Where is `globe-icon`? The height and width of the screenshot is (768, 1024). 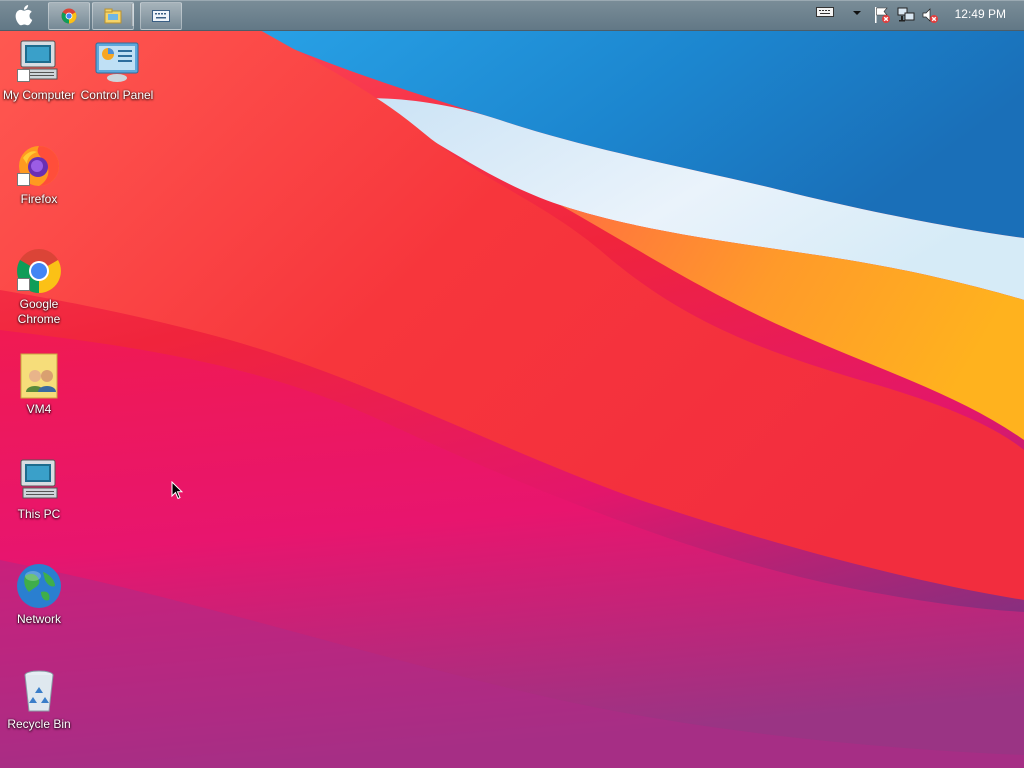
globe-icon is located at coordinates (39, 586).